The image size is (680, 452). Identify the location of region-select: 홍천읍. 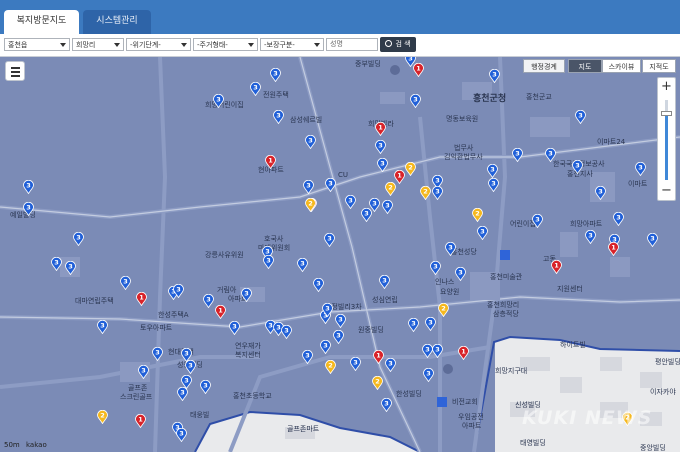
(37, 44).